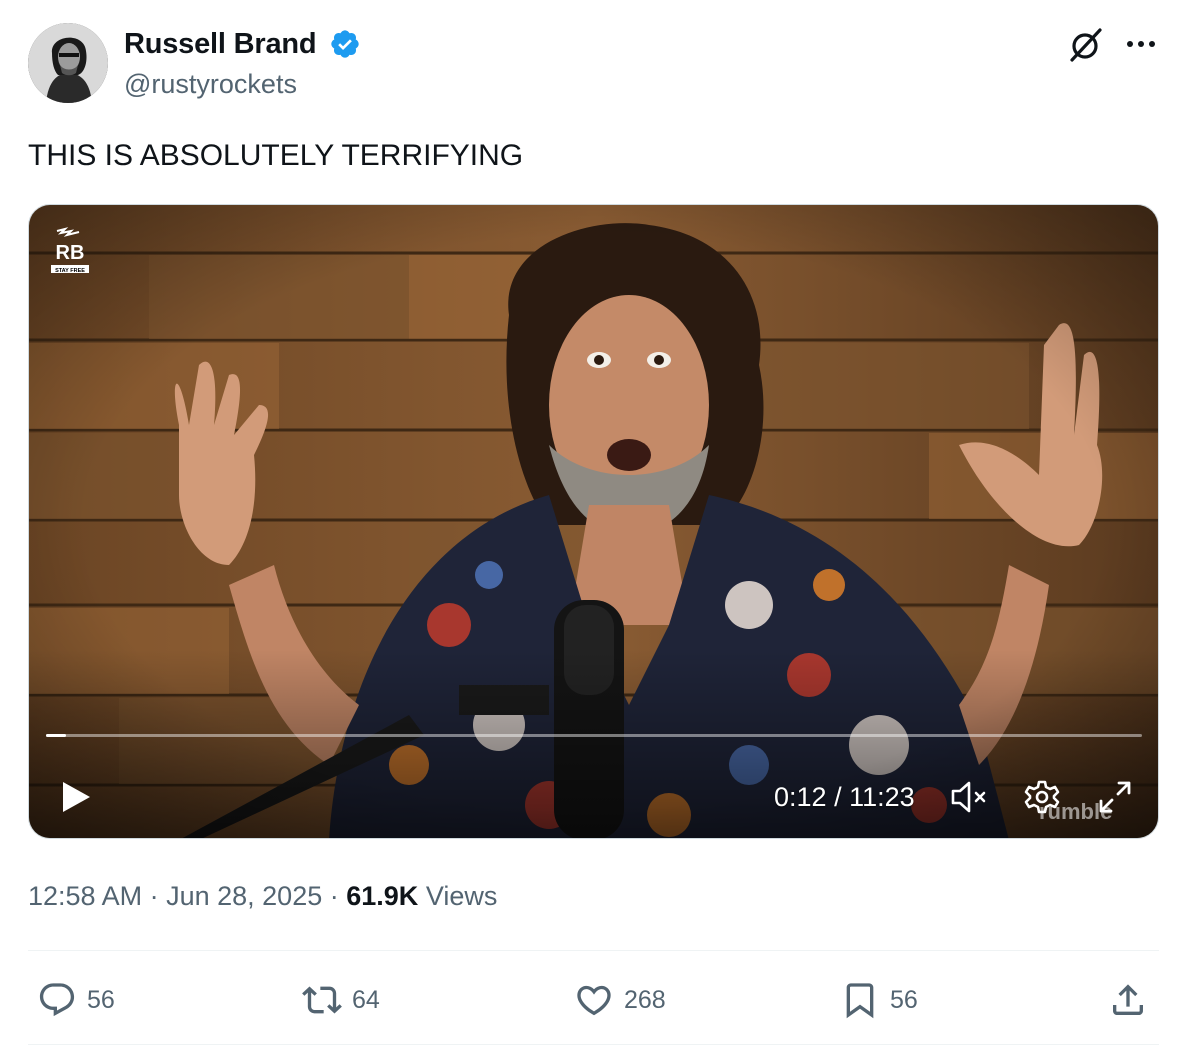  Describe the element at coordinates (85, 896) in the screenshot. I see `tweet-time: 12:58 AM` at that location.